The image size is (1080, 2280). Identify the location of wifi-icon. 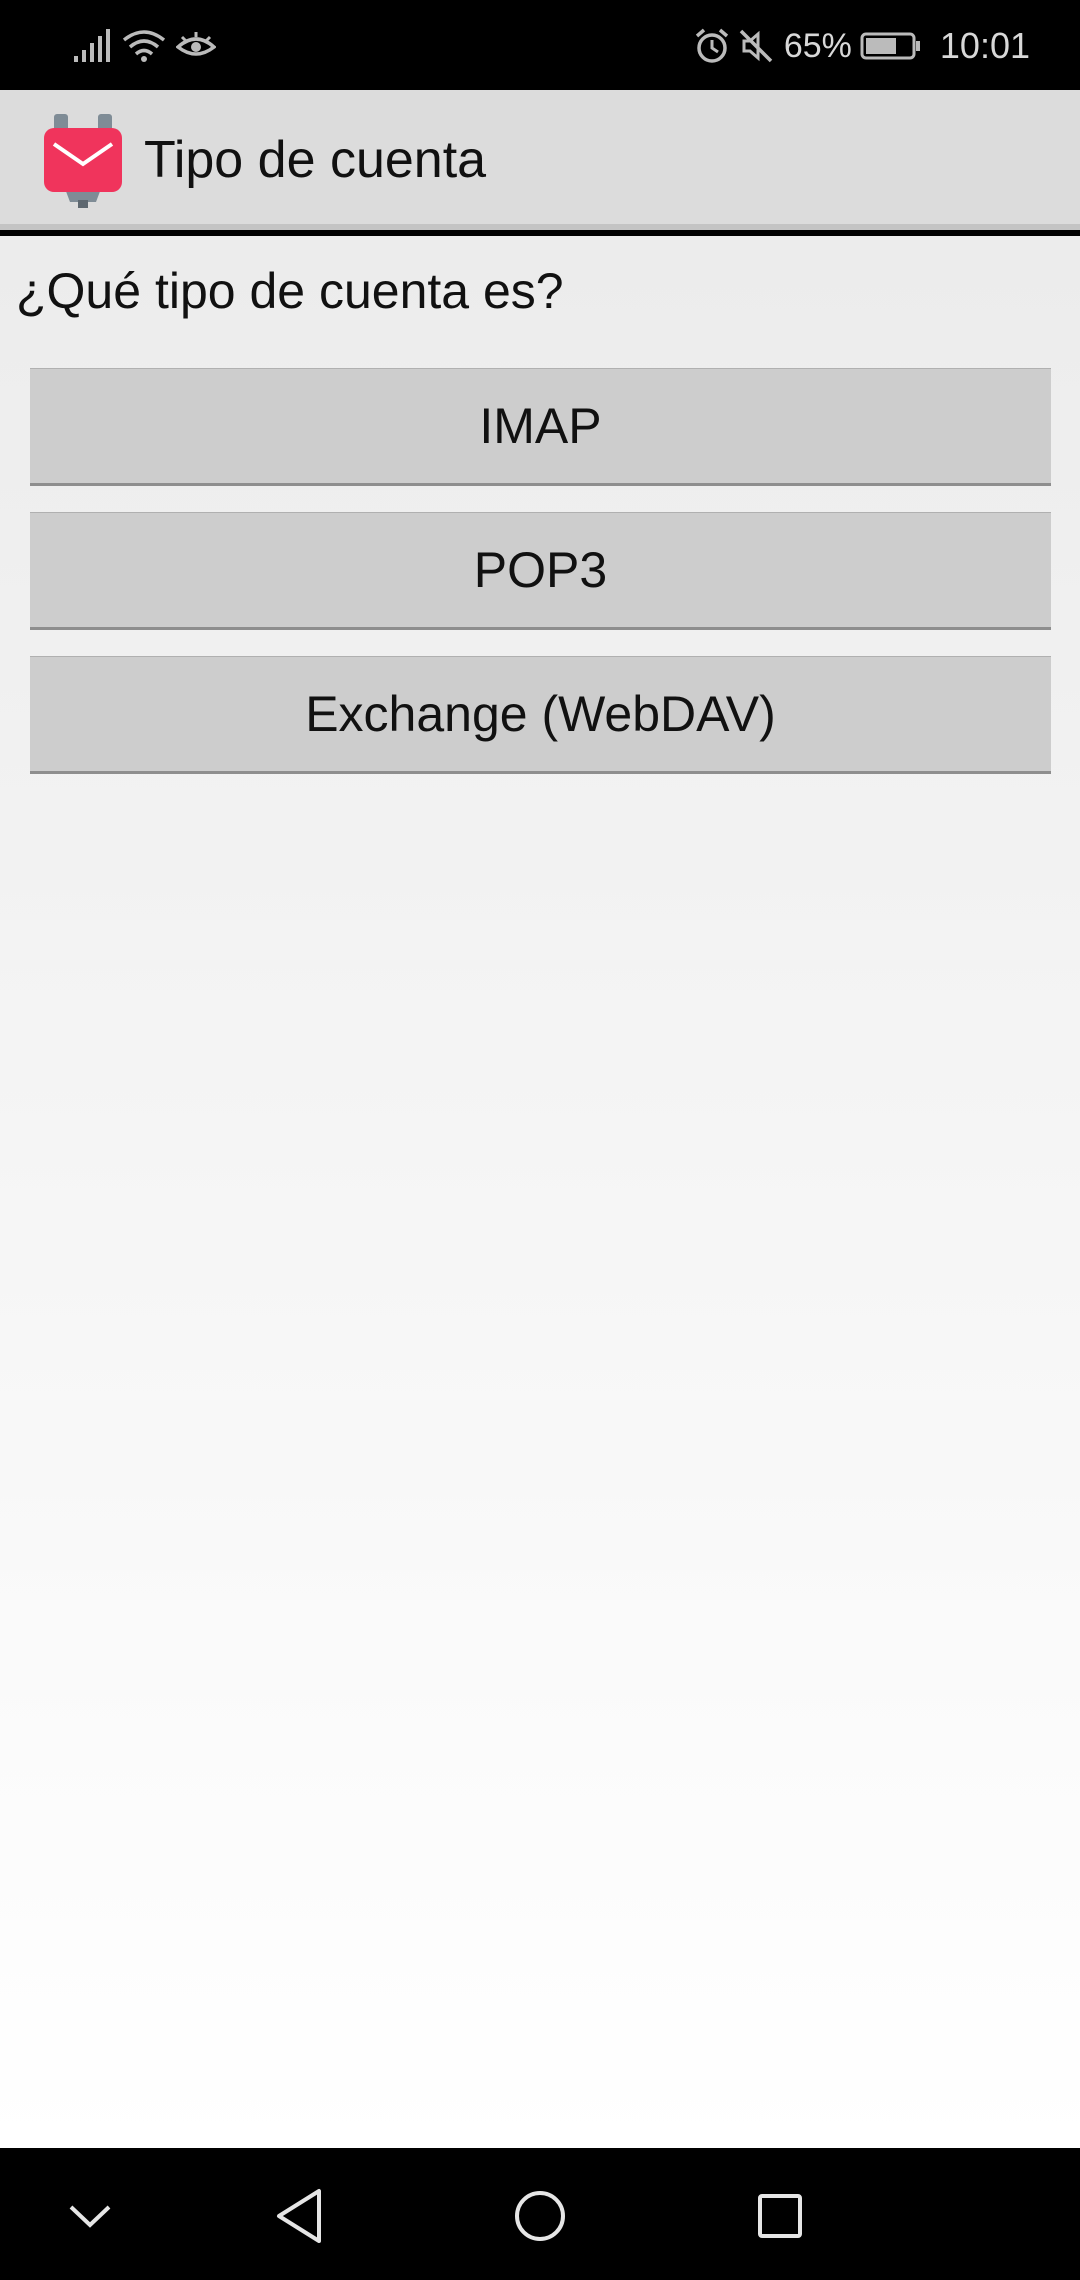
(144, 46).